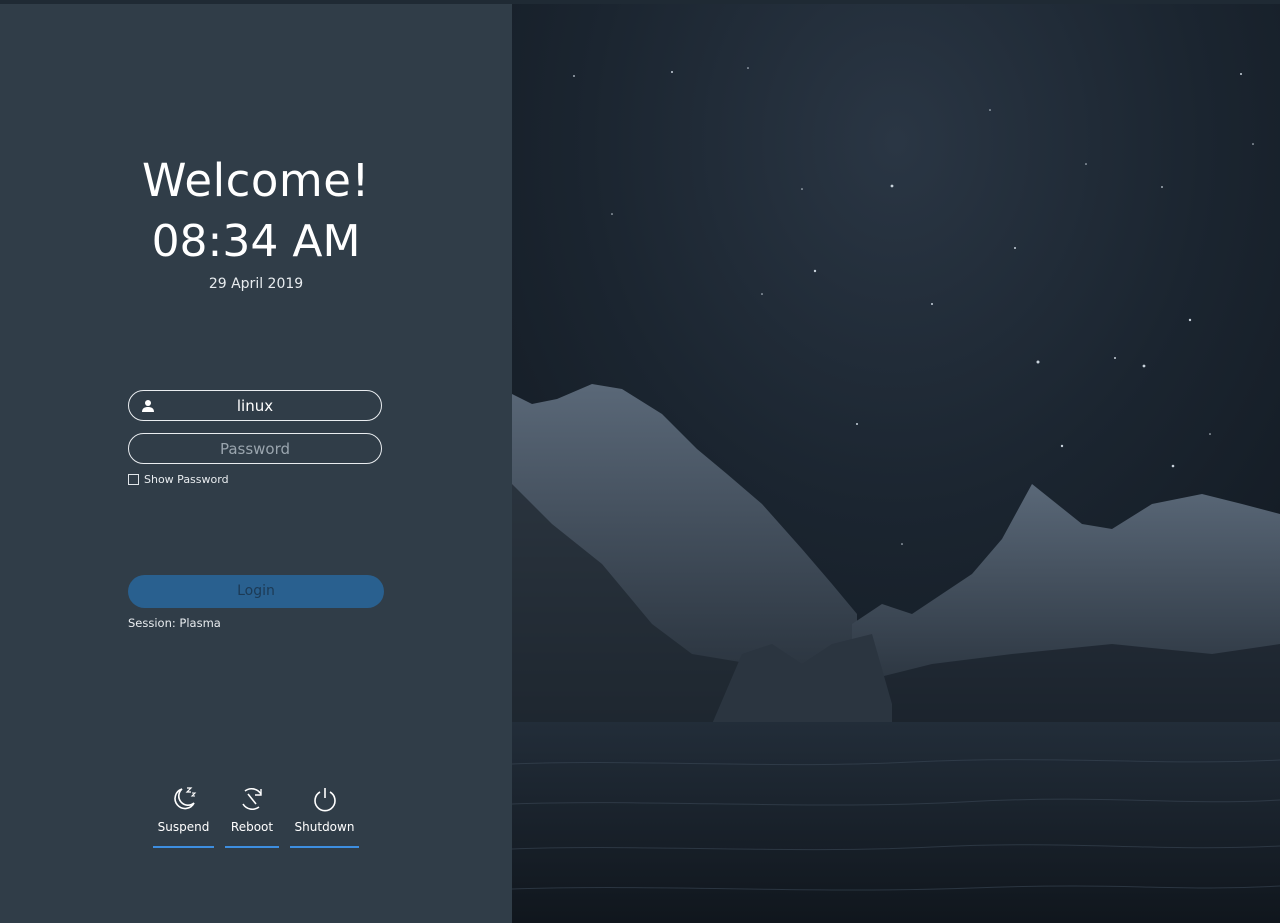  I want to click on suspend-underline, so click(183, 847).